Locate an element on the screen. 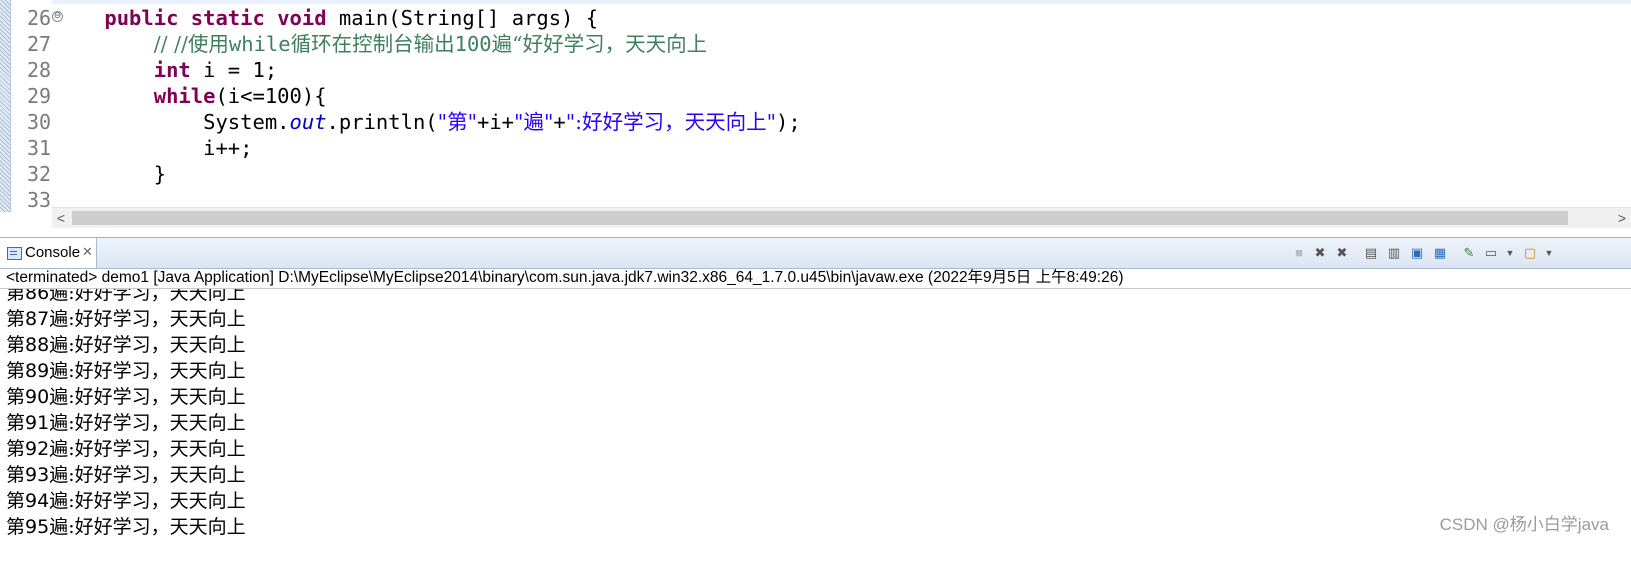 The image size is (1631, 563). output-line: 第88遍:好好学习，天天向上 is located at coordinates (126, 345).